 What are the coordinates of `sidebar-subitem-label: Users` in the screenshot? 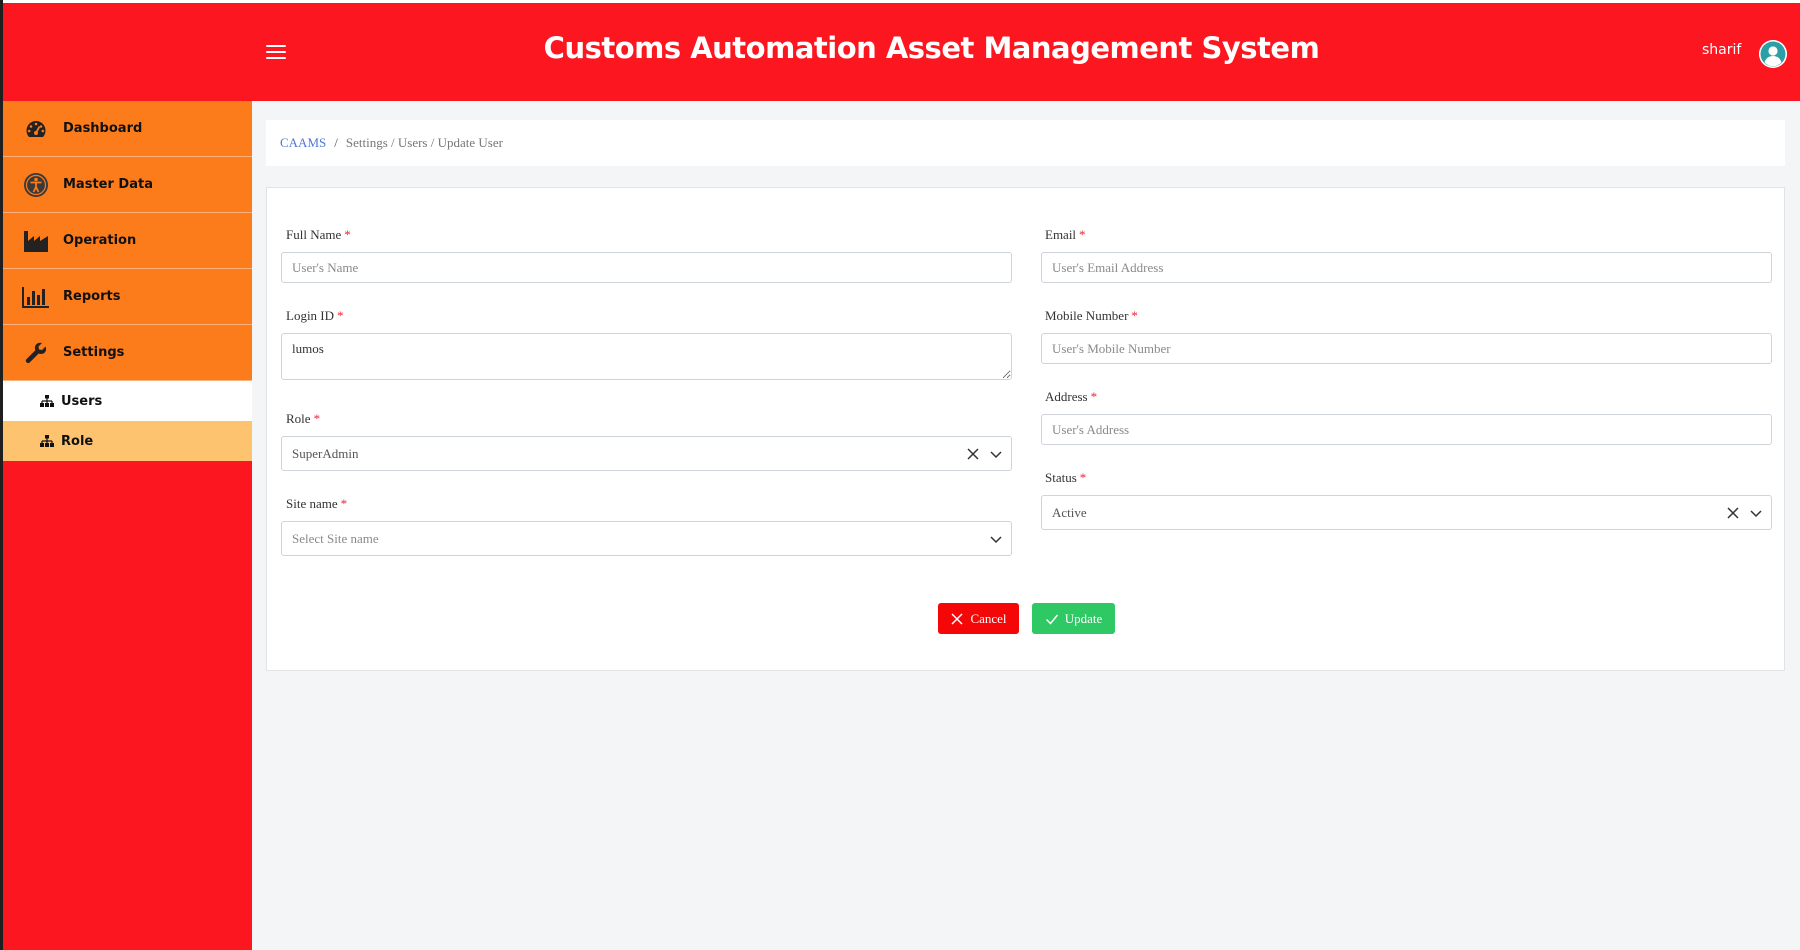 It's located at (82, 401).